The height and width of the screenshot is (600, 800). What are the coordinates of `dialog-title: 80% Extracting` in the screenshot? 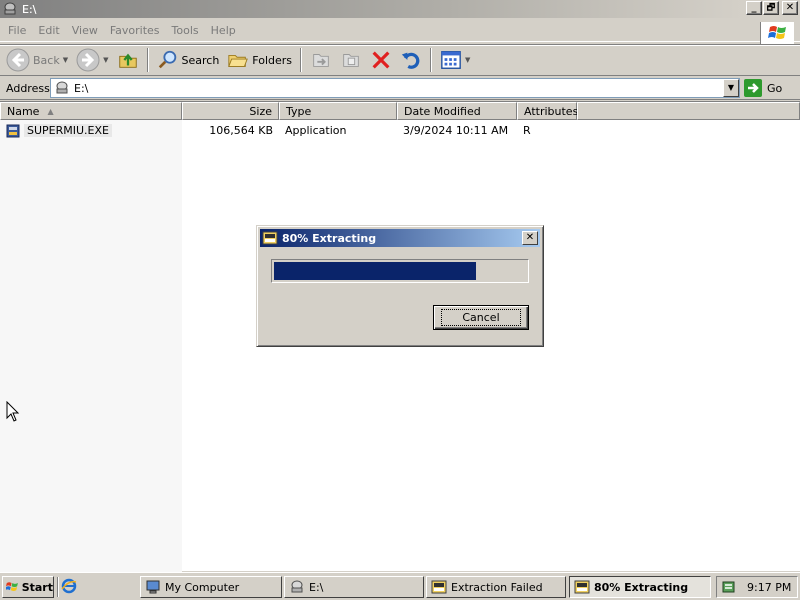 It's located at (329, 238).